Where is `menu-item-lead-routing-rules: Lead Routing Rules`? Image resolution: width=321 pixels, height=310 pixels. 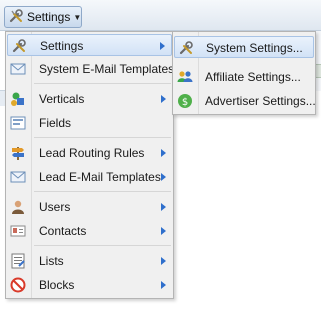 menu-item-lead-routing-rules: Lead Routing Rules is located at coordinates (89, 153).